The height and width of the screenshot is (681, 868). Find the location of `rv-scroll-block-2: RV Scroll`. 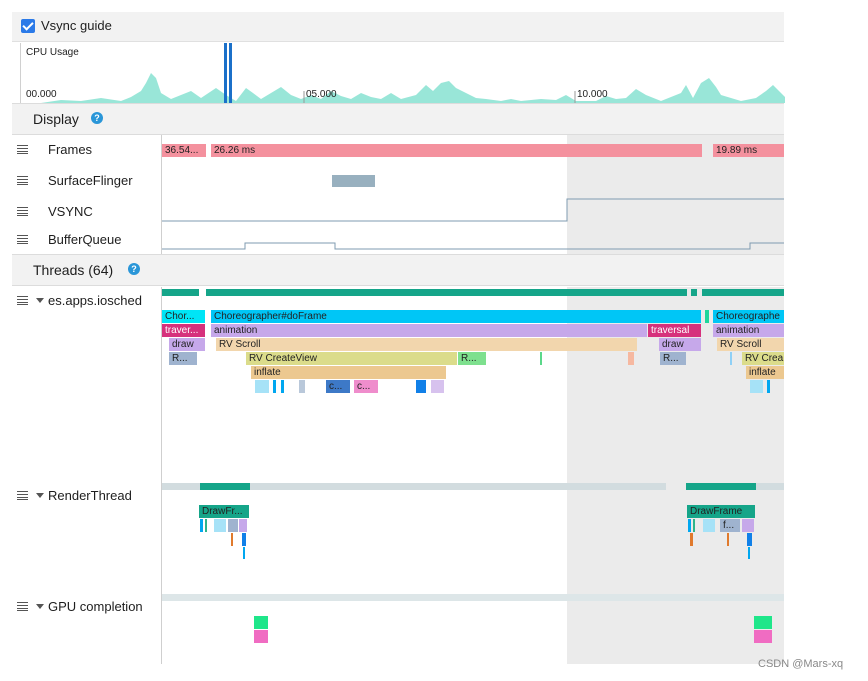

rv-scroll-block-2: RV Scroll is located at coordinates (750, 344).